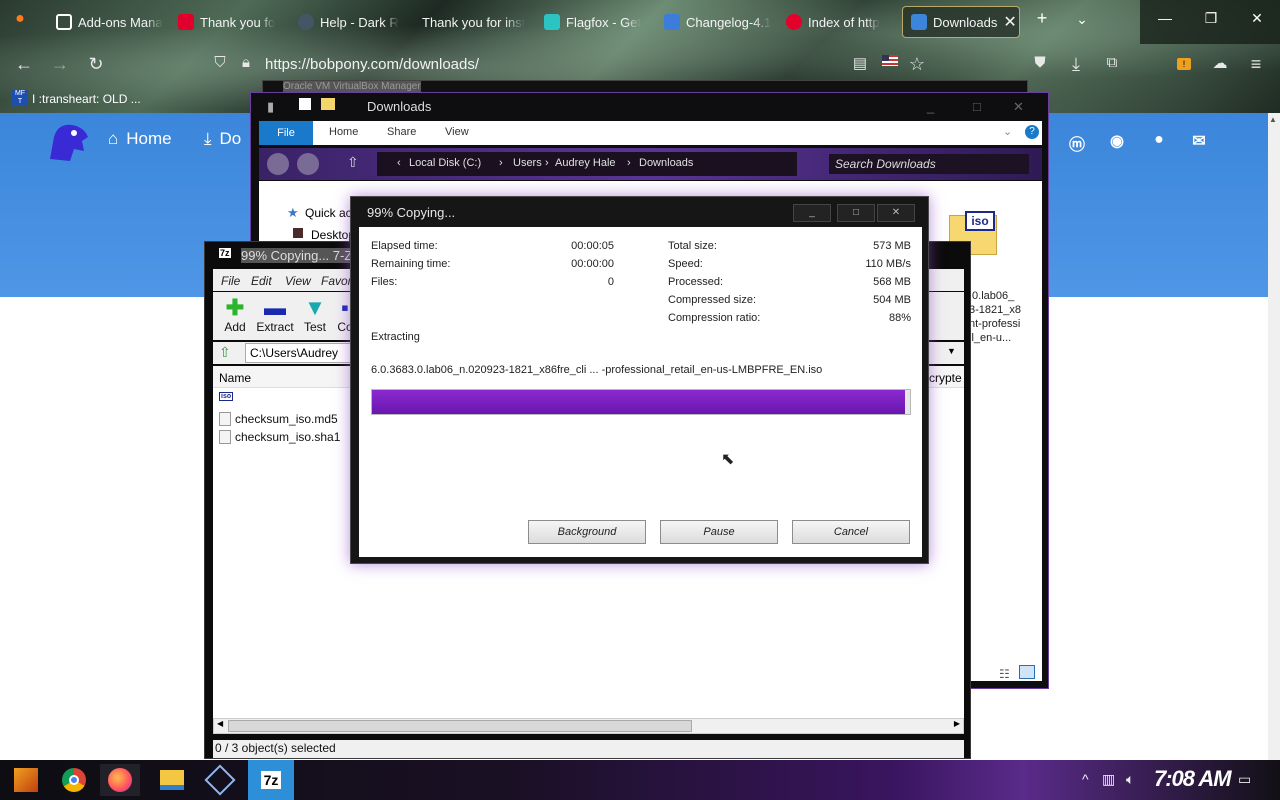 Image resolution: width=1280 pixels, height=800 pixels. What do you see at coordinates (457, 132) in the screenshot?
I see `ribbon-tab-view: View` at bounding box center [457, 132].